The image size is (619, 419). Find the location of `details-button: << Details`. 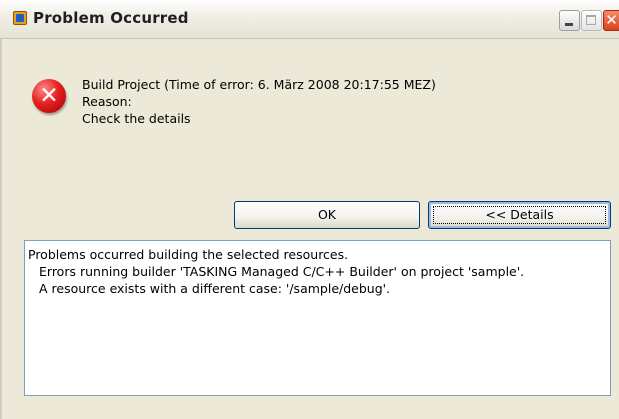

details-button: << Details is located at coordinates (519, 215).